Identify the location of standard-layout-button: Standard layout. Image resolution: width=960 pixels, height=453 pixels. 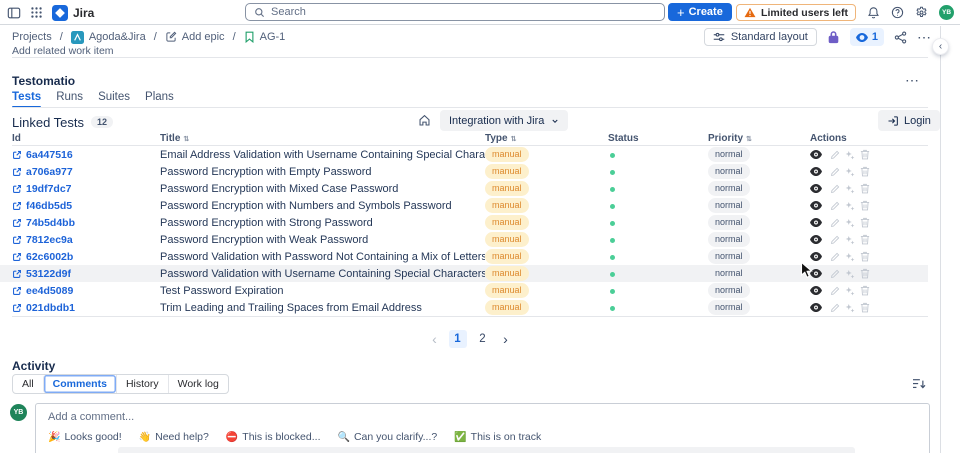
(760, 37).